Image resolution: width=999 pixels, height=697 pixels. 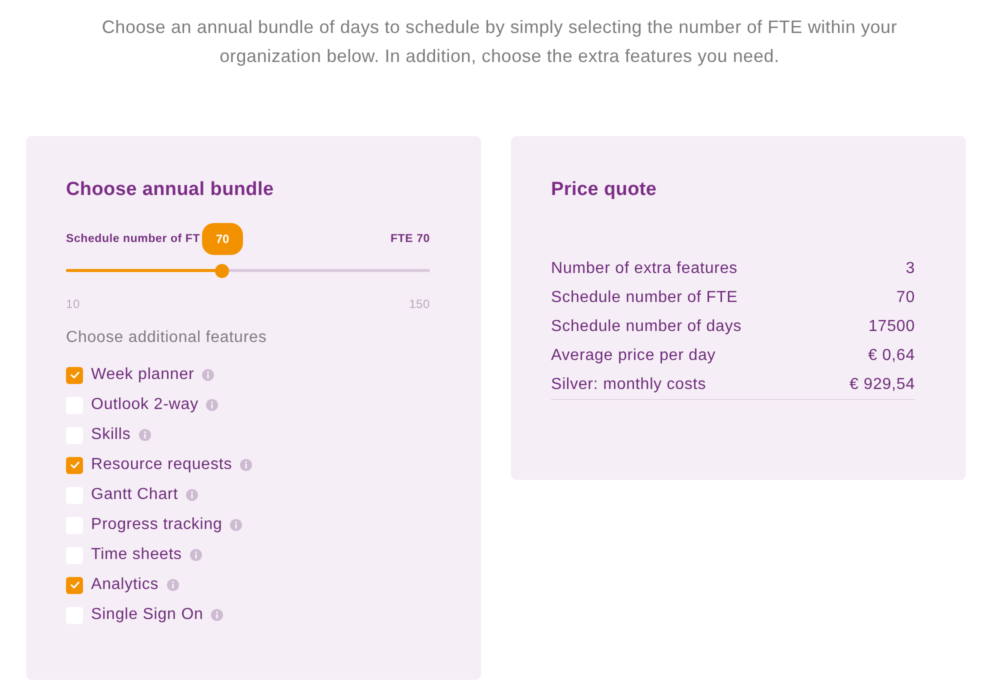 What do you see at coordinates (147, 615) in the screenshot?
I see `feature-label: Single Sign On` at bounding box center [147, 615].